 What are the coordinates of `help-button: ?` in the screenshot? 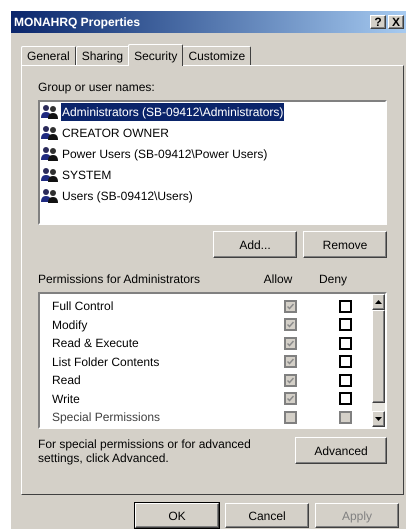 It's located at (378, 22).